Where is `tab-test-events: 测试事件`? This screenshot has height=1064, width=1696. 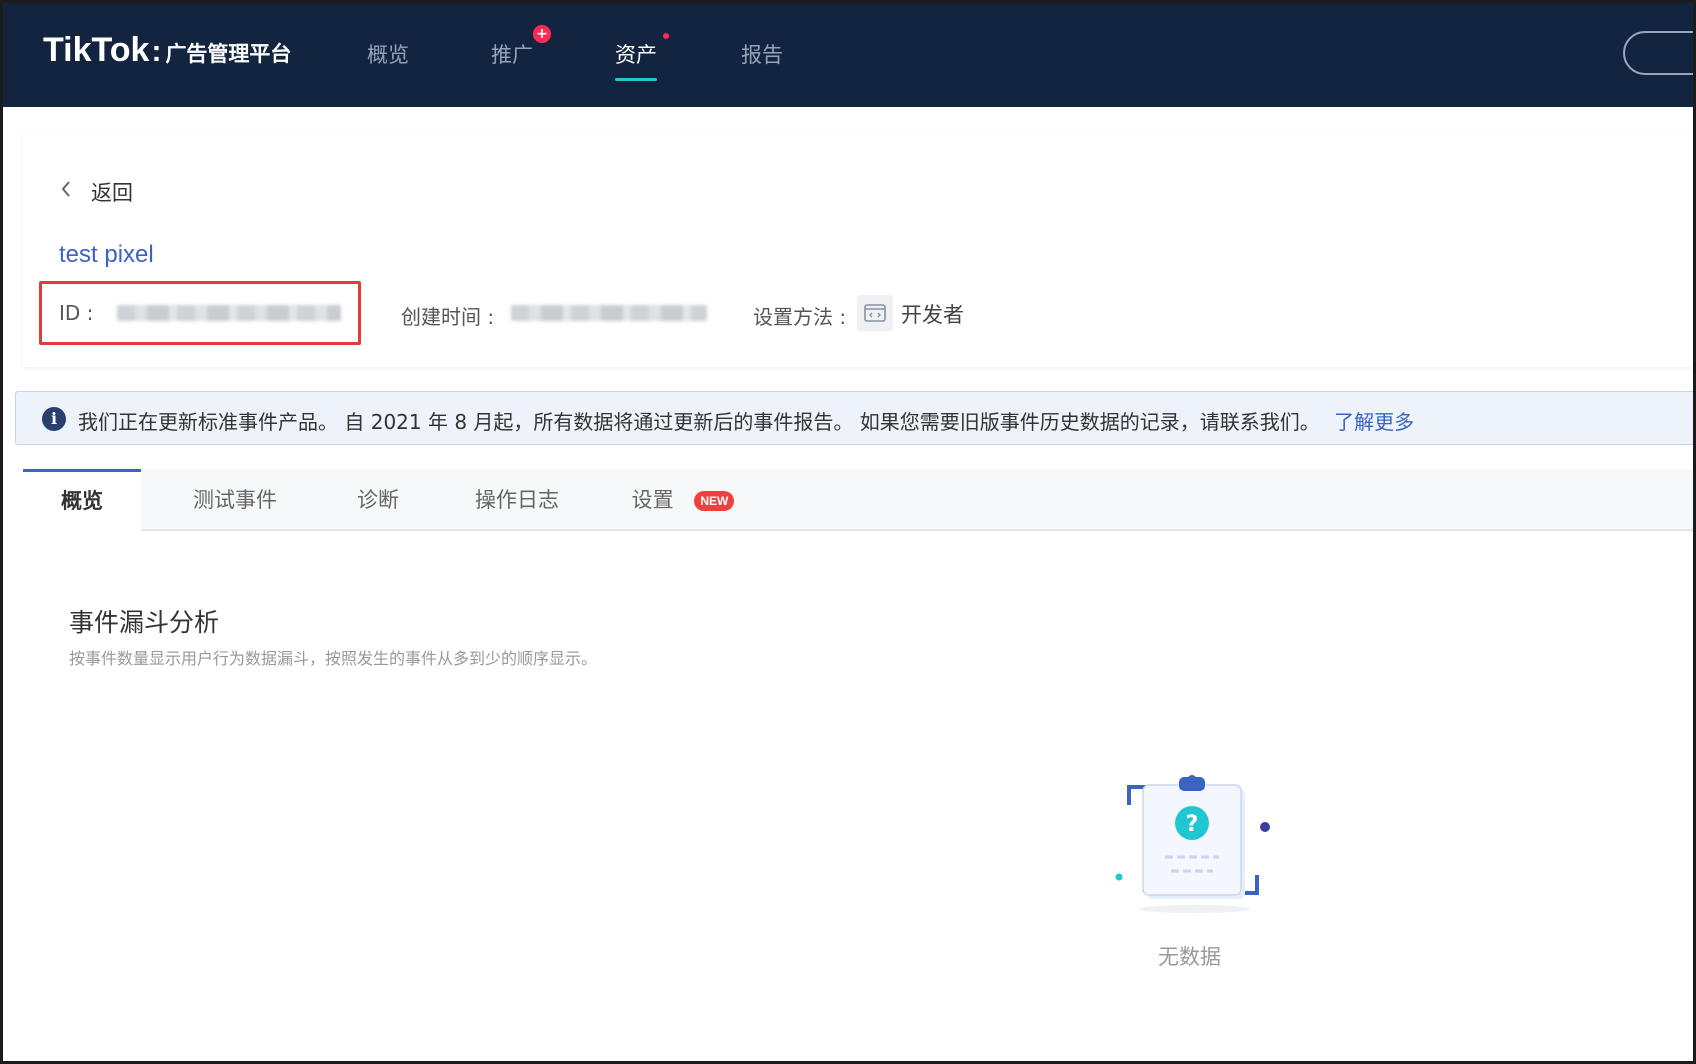 tab-test-events: 测试事件 is located at coordinates (235, 500).